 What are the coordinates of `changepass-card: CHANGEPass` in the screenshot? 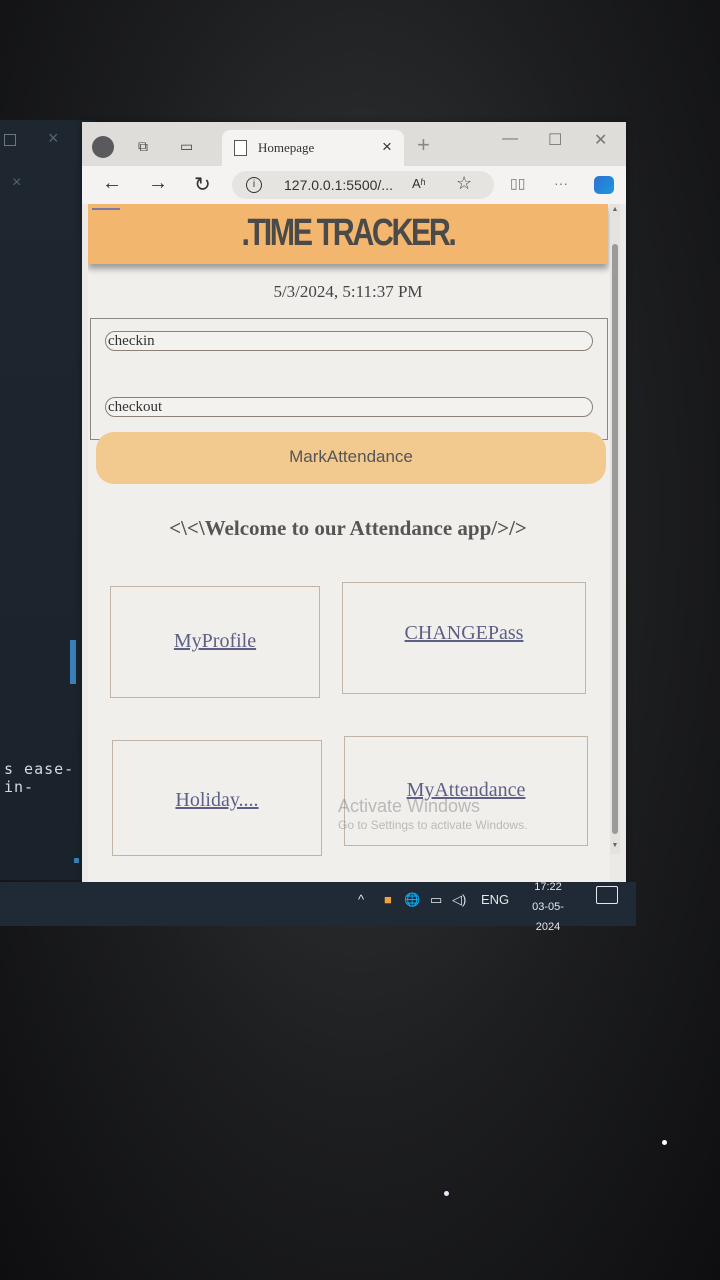 It's located at (464, 638).